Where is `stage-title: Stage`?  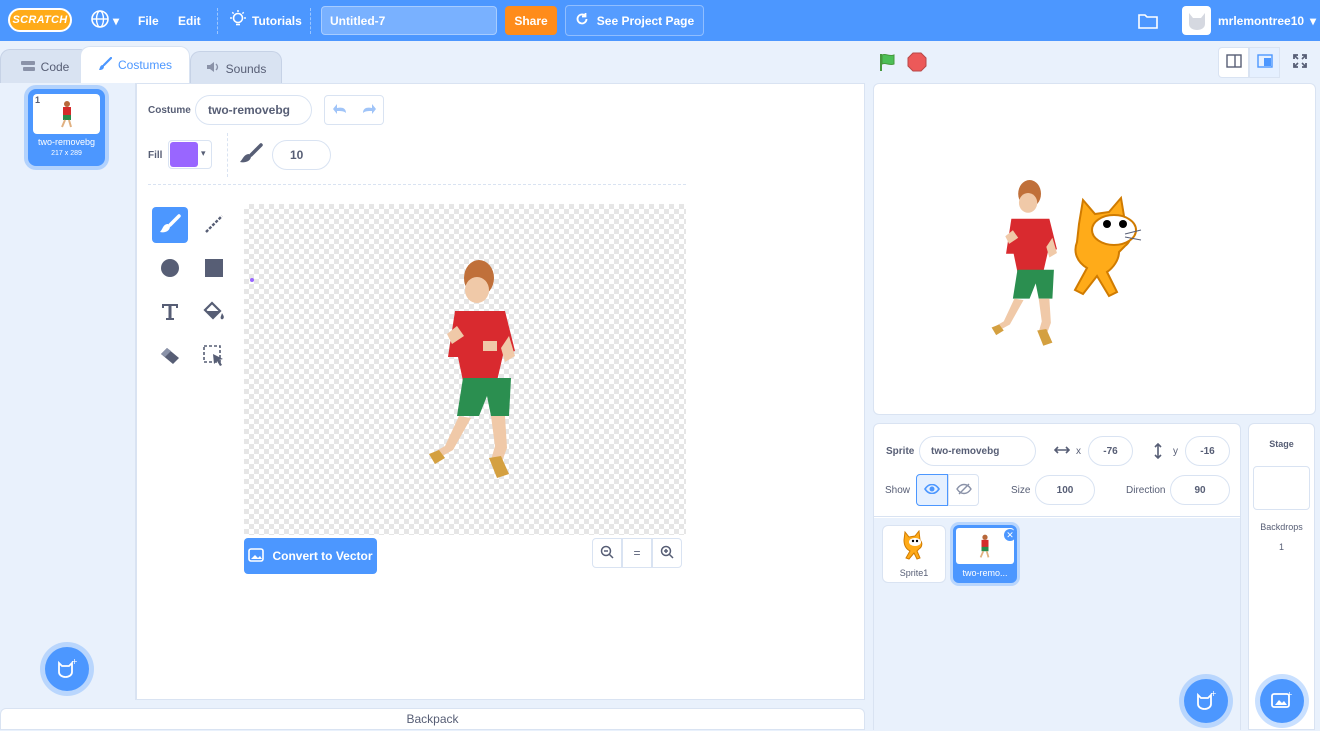 stage-title: Stage is located at coordinates (1281, 444).